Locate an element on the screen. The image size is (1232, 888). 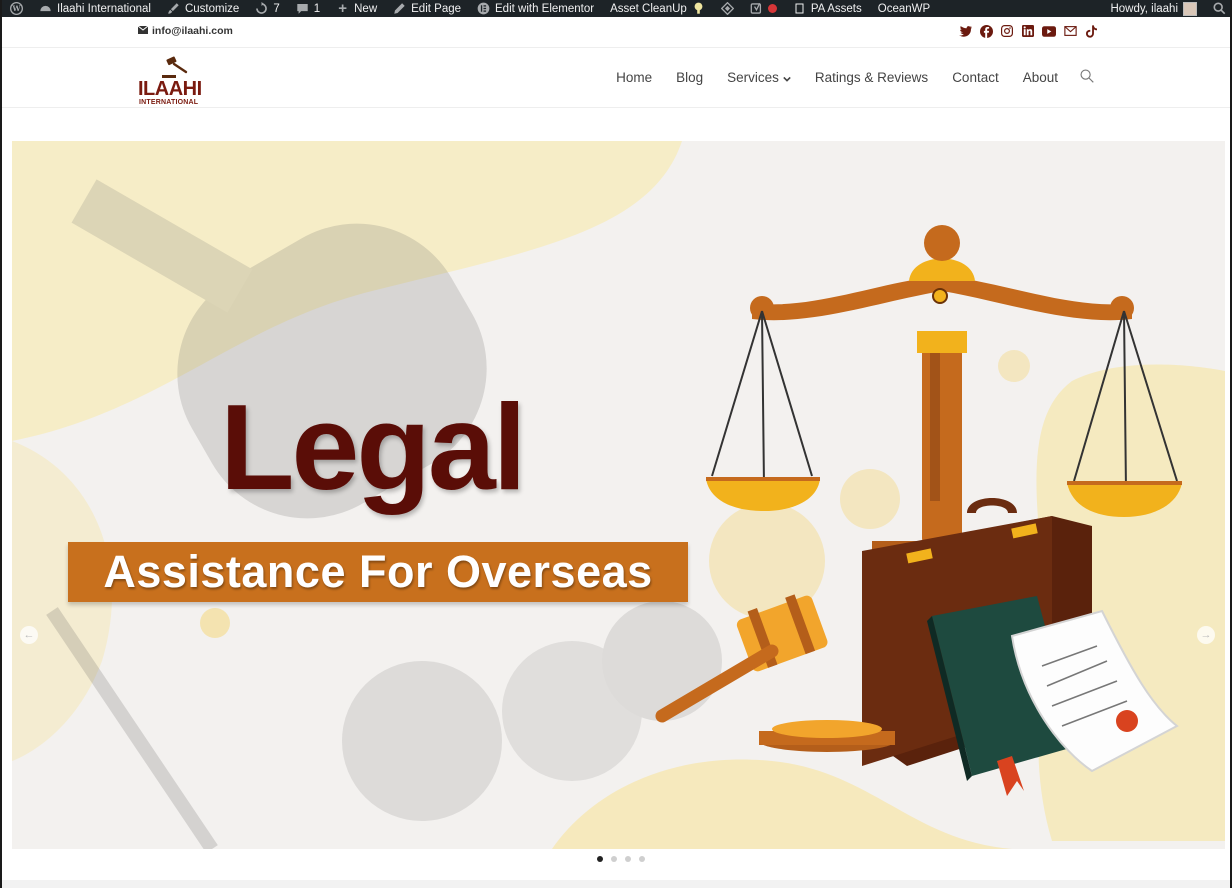
svg-text: W is located at coordinates (16, 8).